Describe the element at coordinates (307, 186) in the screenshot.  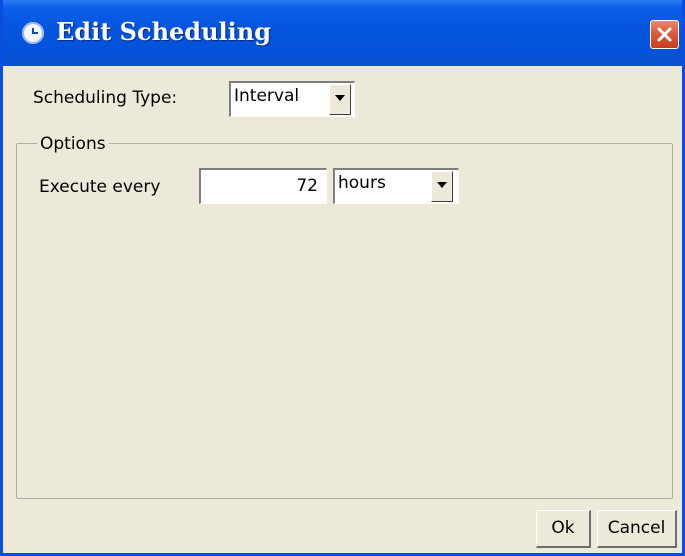
I see `interval-value: 72` at that location.